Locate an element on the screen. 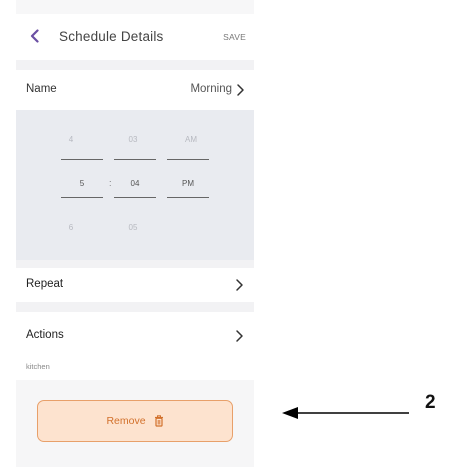  hour-selected: 5 is located at coordinates (82, 183).